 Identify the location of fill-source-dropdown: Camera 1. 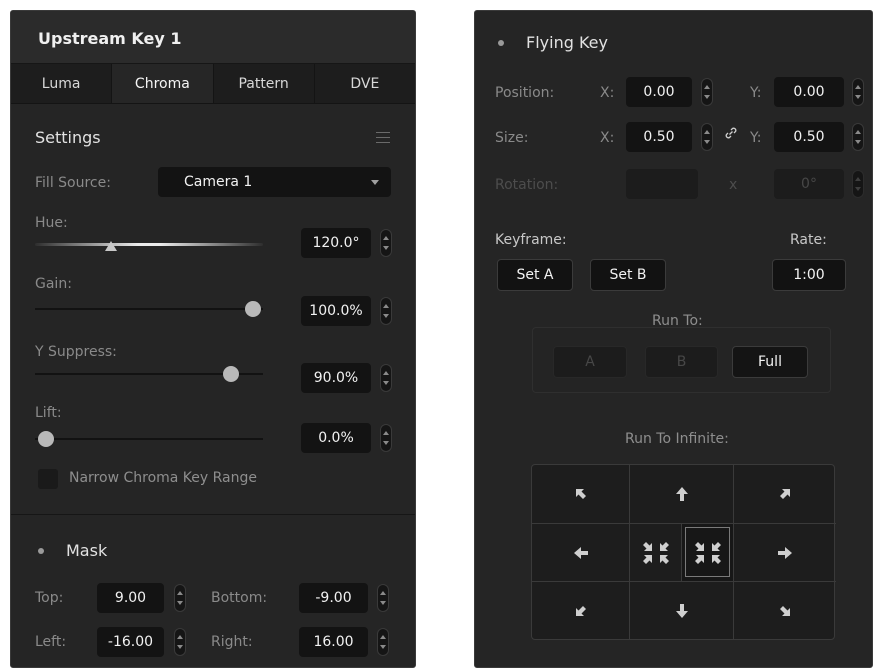
(274, 182).